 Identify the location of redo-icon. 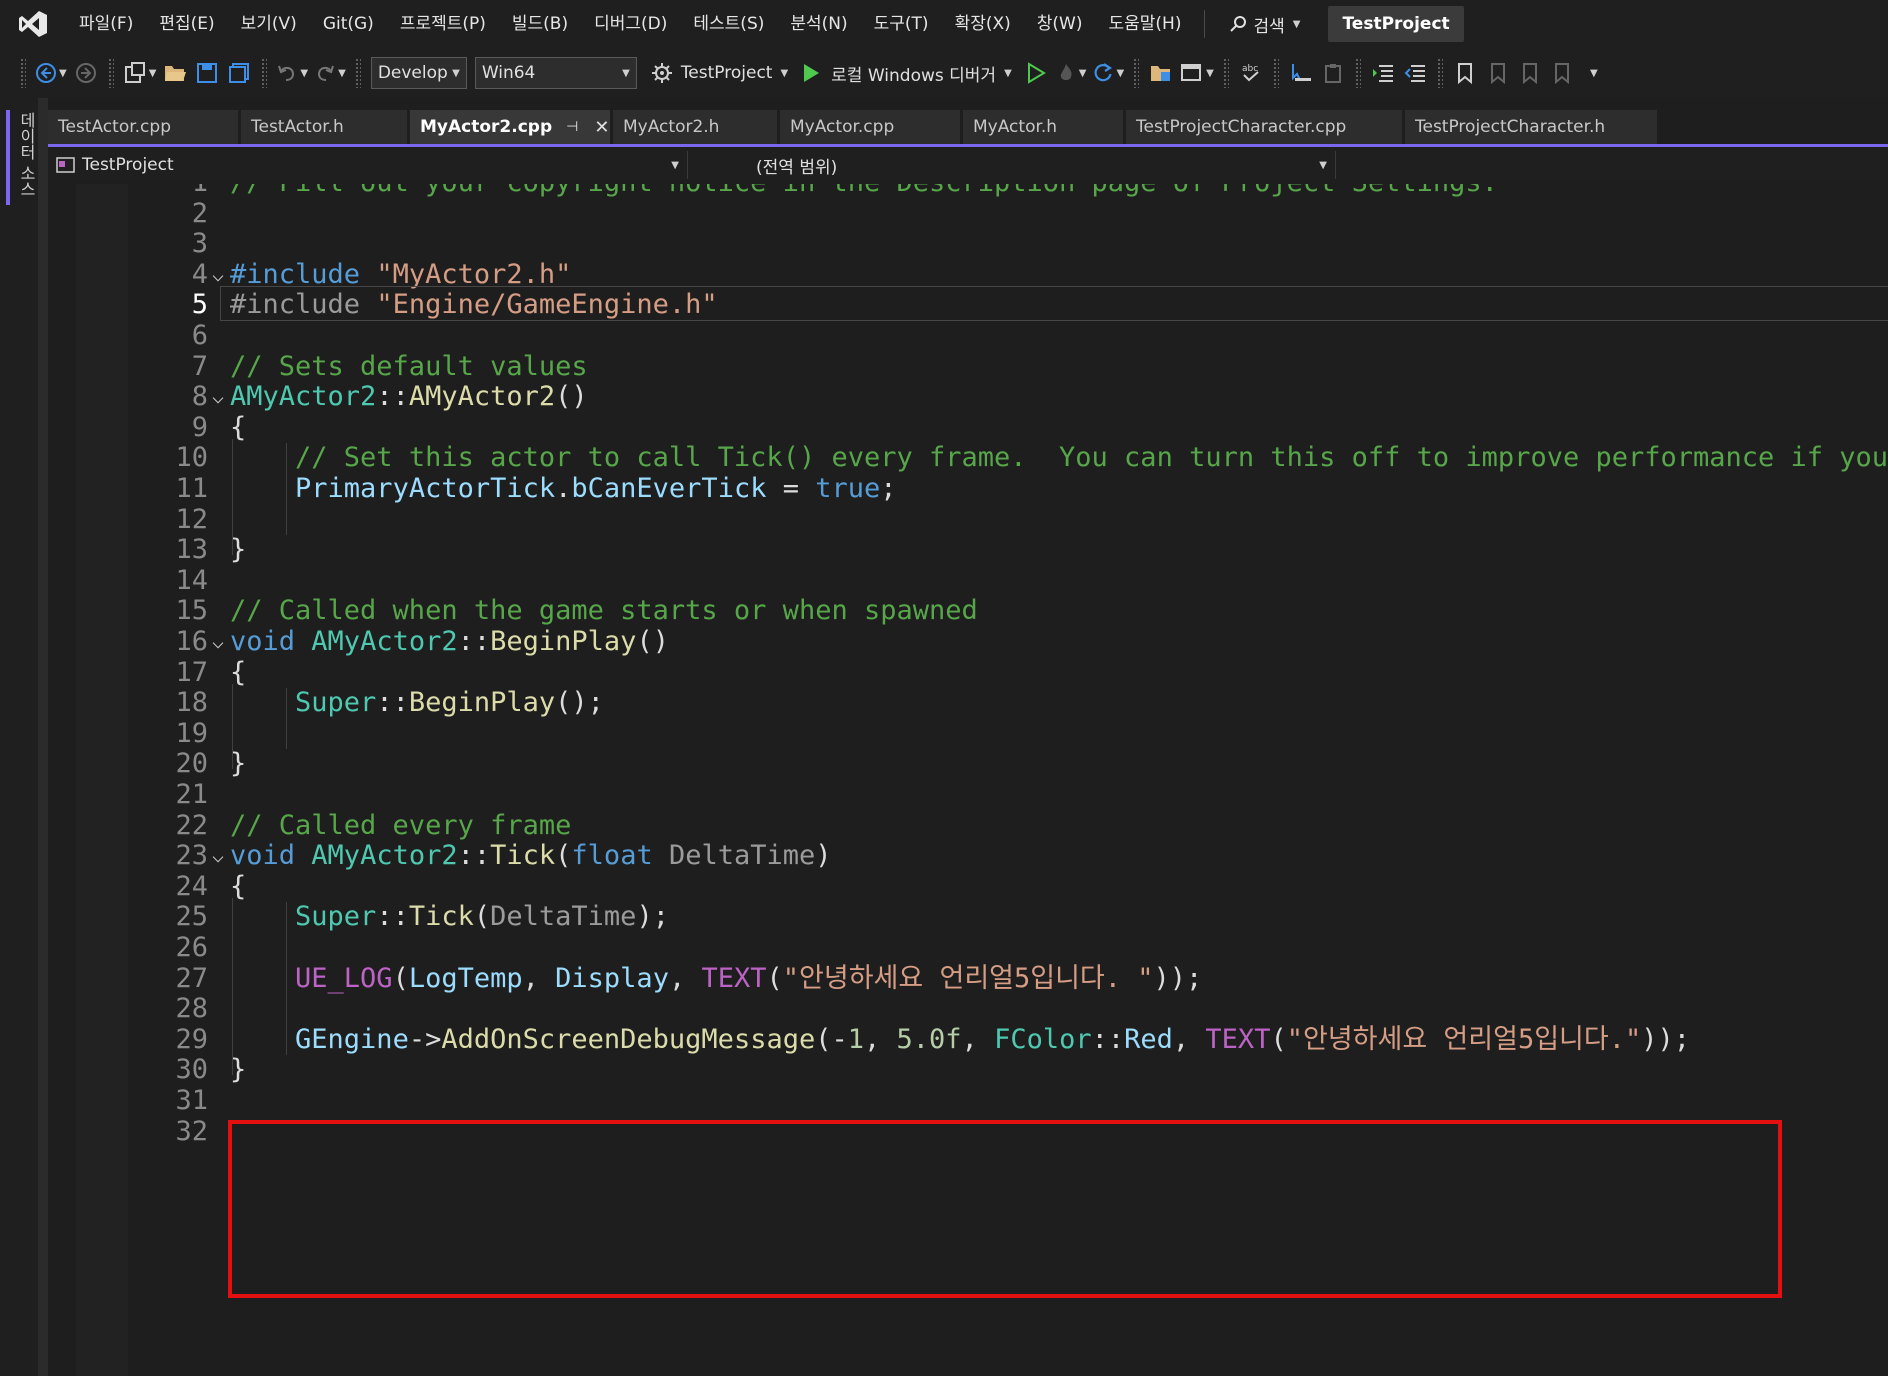
(326, 73).